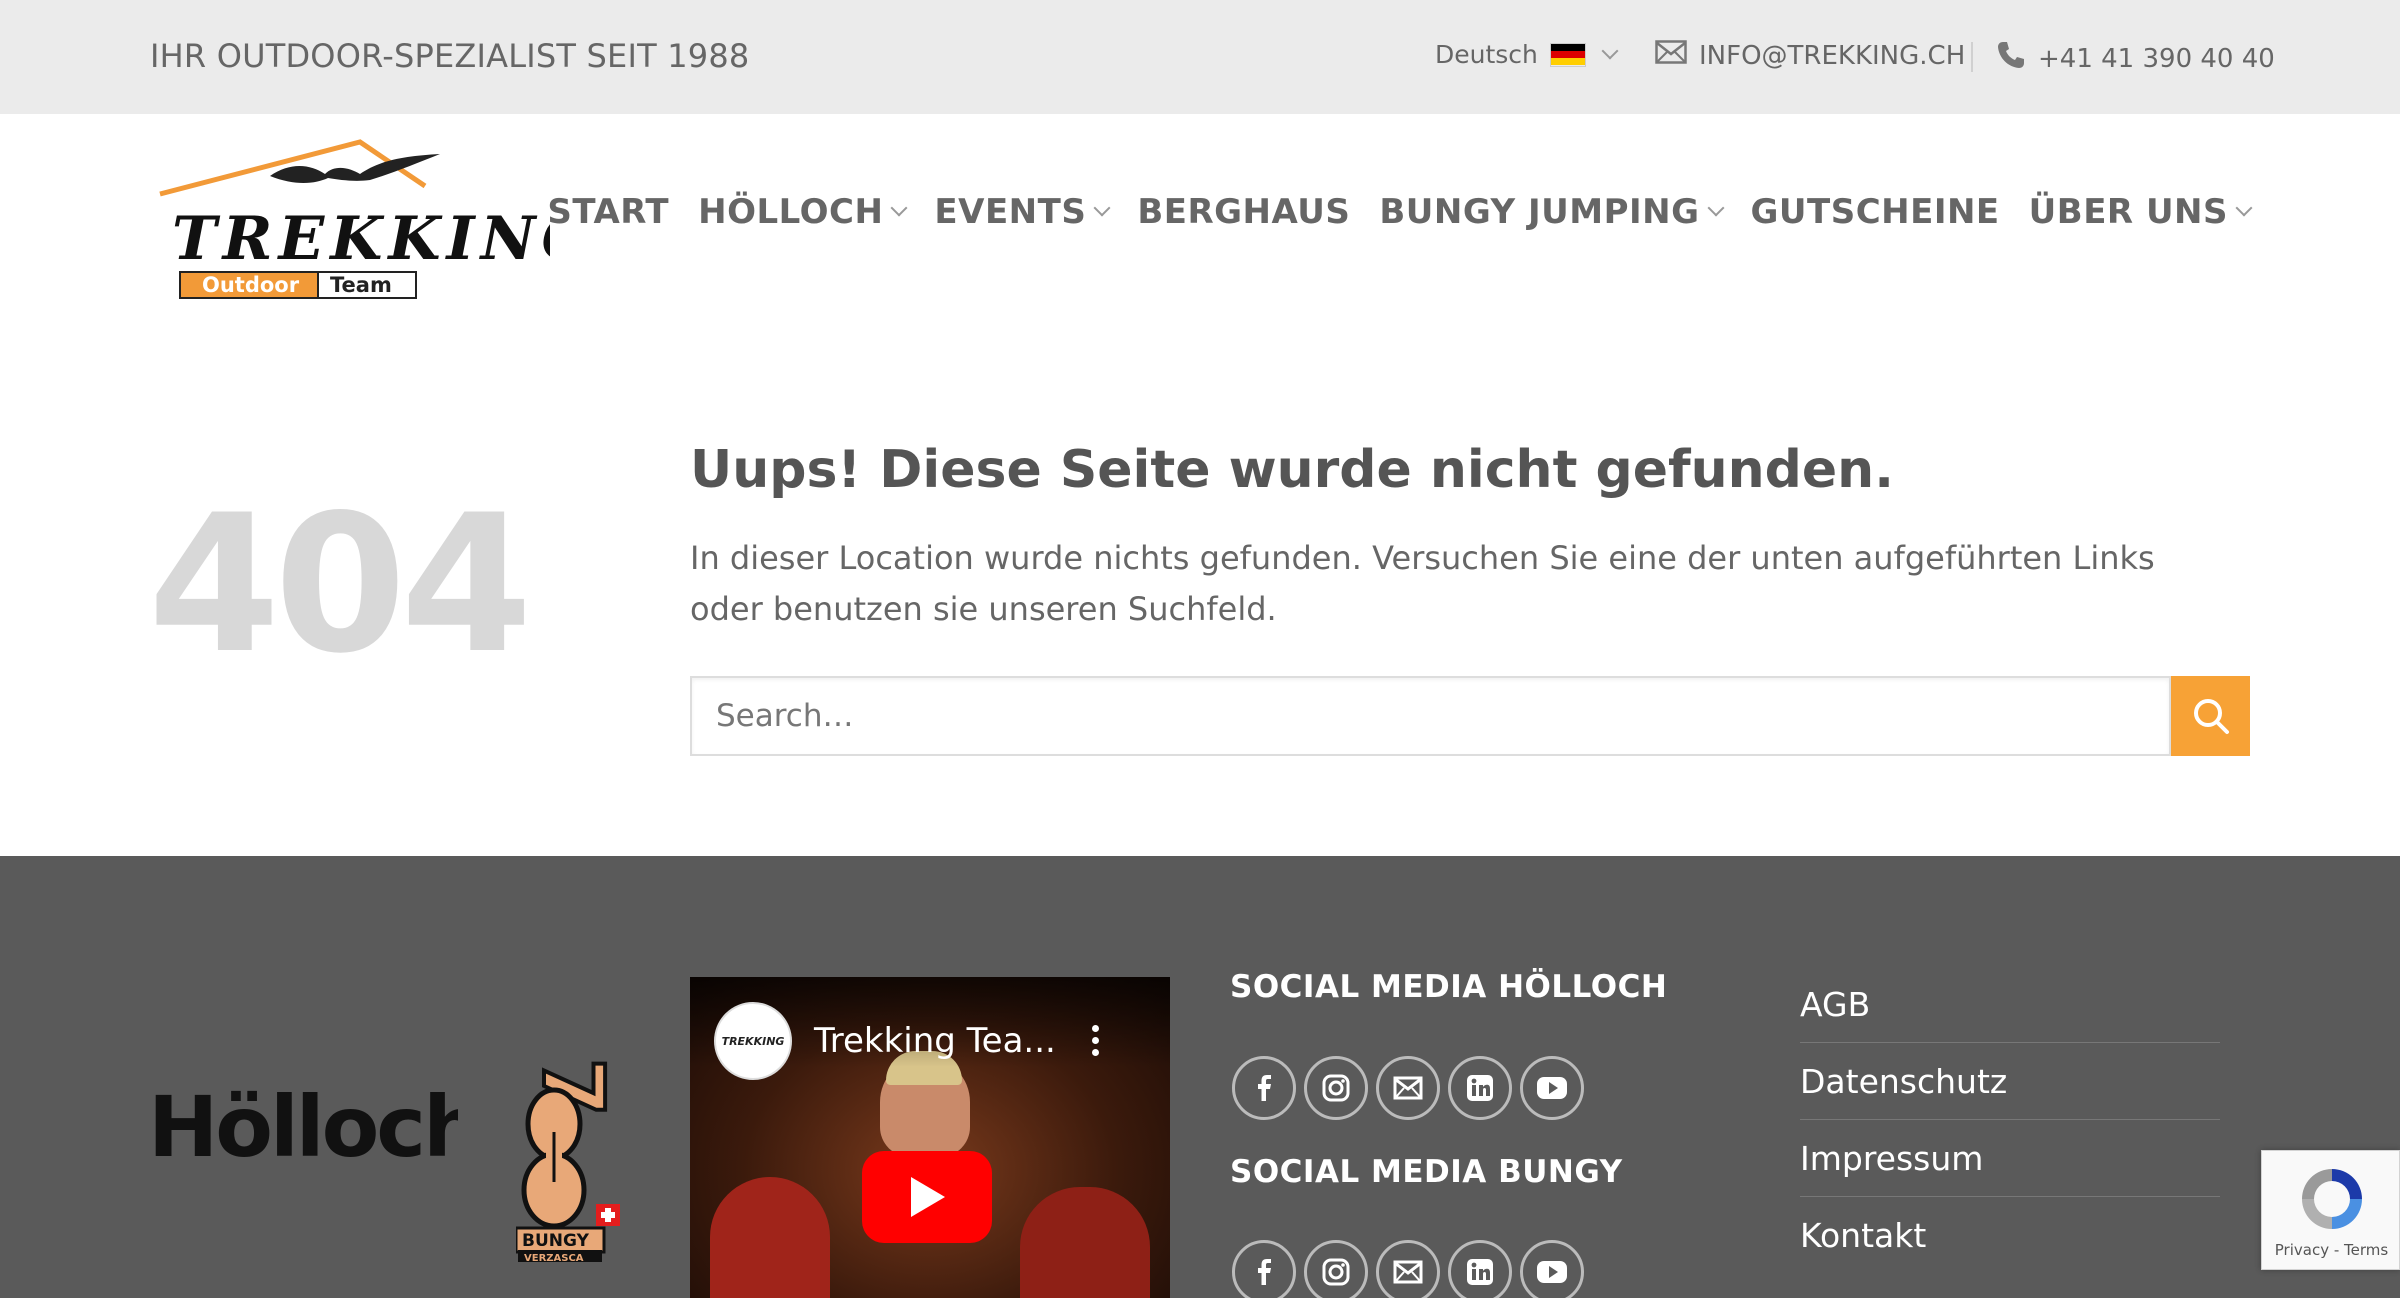 Image resolution: width=2400 pixels, height=1298 pixels. I want to click on site-logo: TREKKING Outdoor Team, so click(371, 219).